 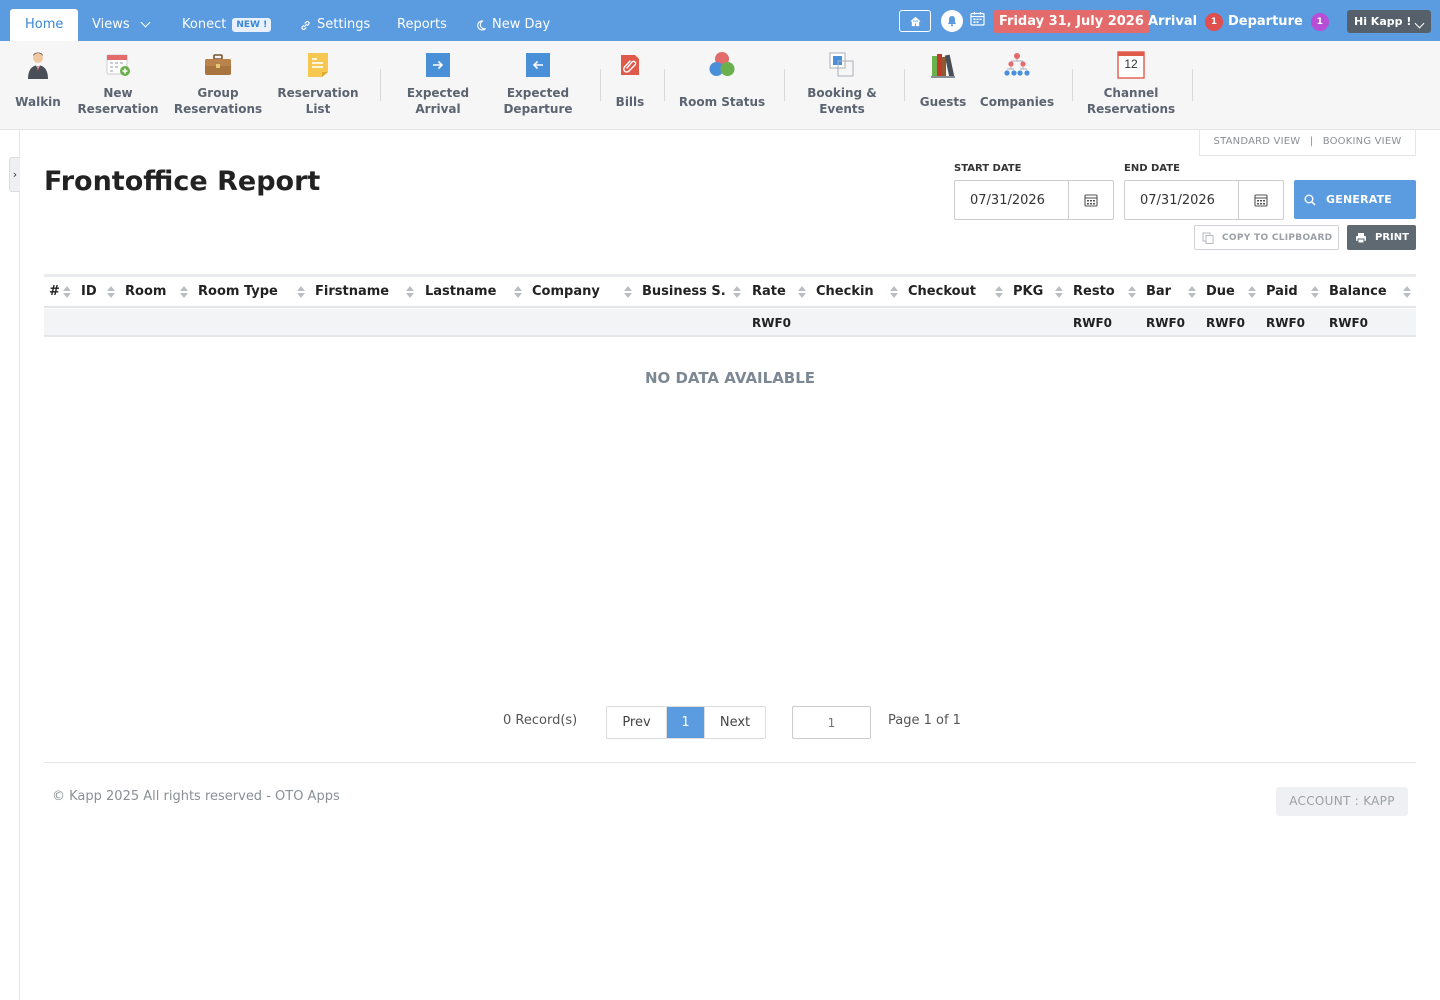 I want to click on home-icon, so click(x=915, y=21).